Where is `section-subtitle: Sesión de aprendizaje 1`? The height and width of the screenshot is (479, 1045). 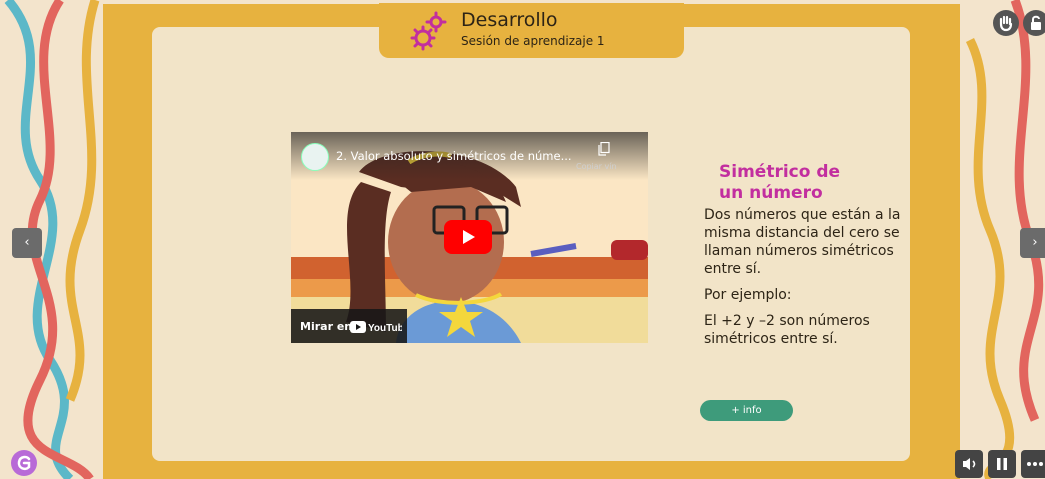 section-subtitle: Sesión de aprendizaje 1 is located at coordinates (533, 41).